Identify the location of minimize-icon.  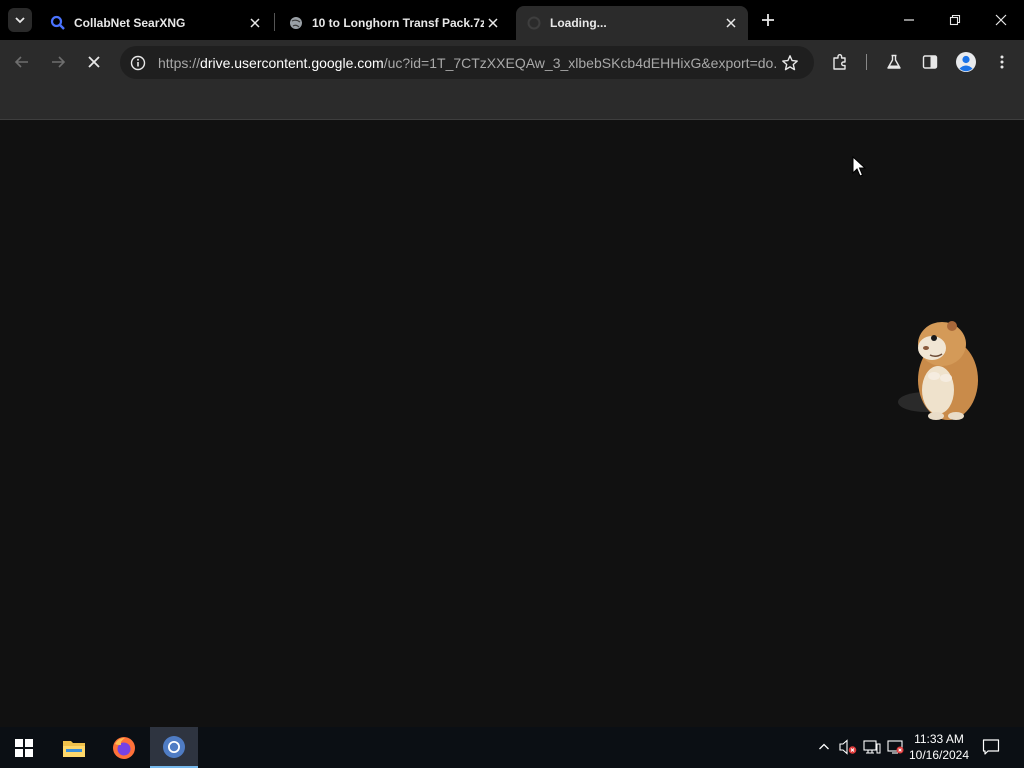
(909, 20).